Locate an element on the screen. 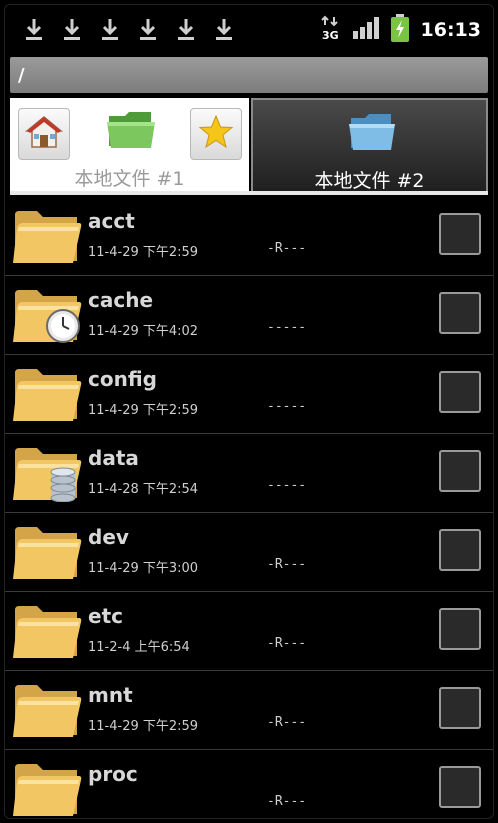 Image resolution: width=498 pixels, height=823 pixels. status-bar: 3G 16:13 is located at coordinates (249, 30).